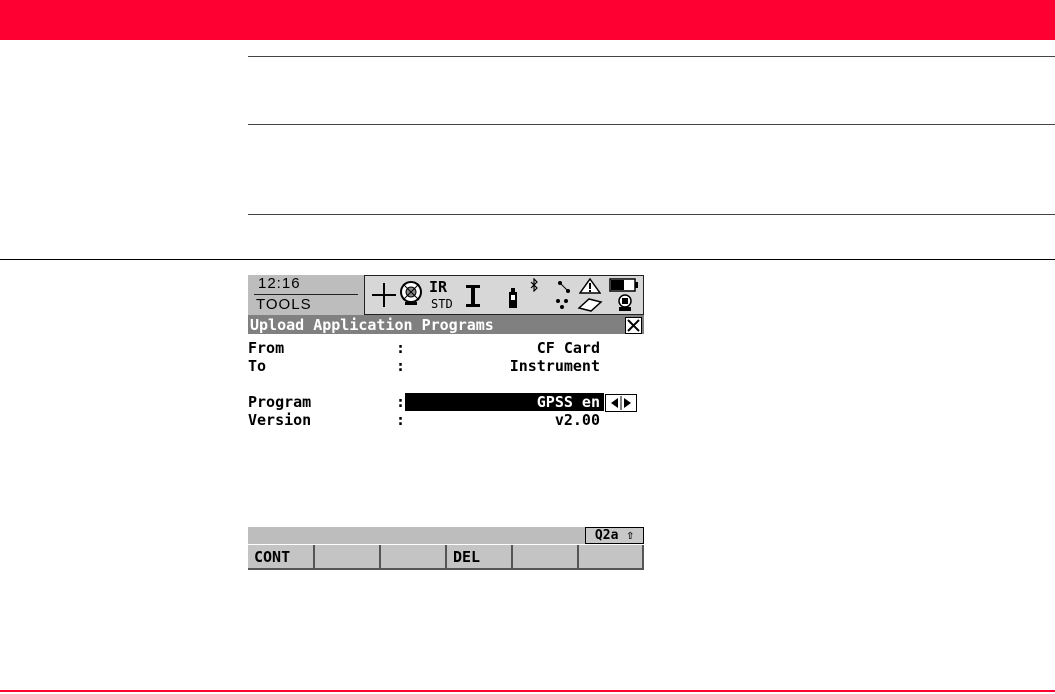 The image size is (1055, 694). I want to click on instrument-icon, so click(625, 302).